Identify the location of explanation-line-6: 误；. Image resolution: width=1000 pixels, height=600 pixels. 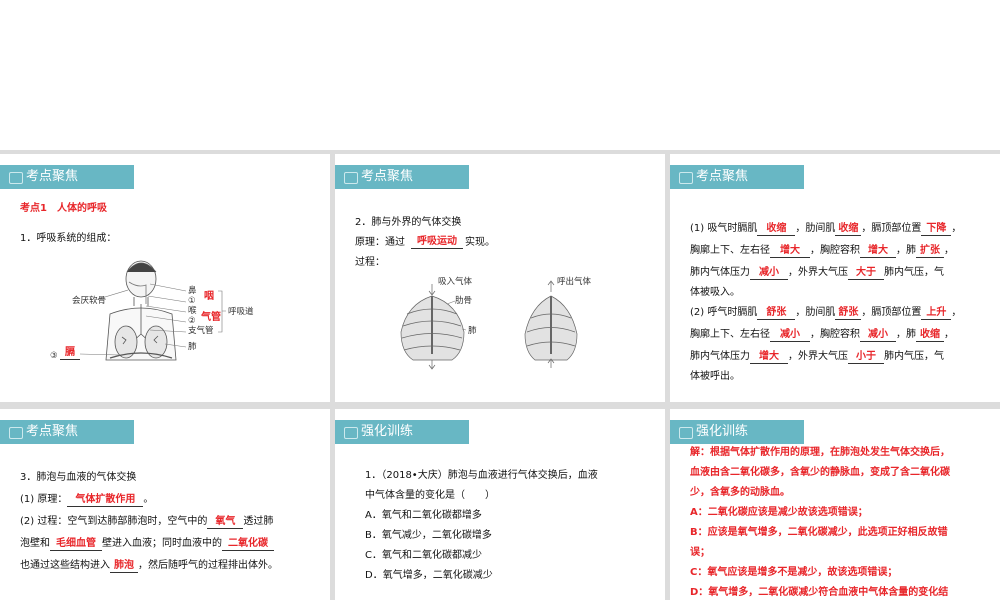
(700, 552).